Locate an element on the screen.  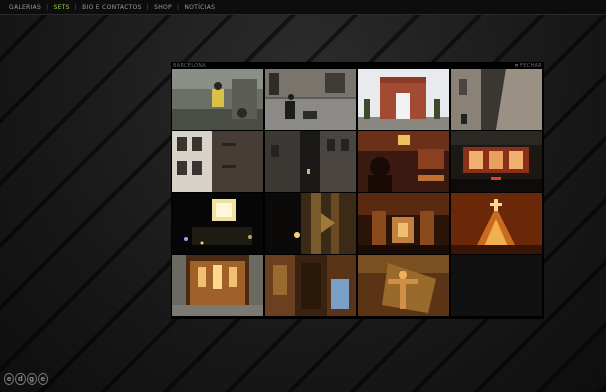
site-logo: e d g e is located at coordinates (26, 379).